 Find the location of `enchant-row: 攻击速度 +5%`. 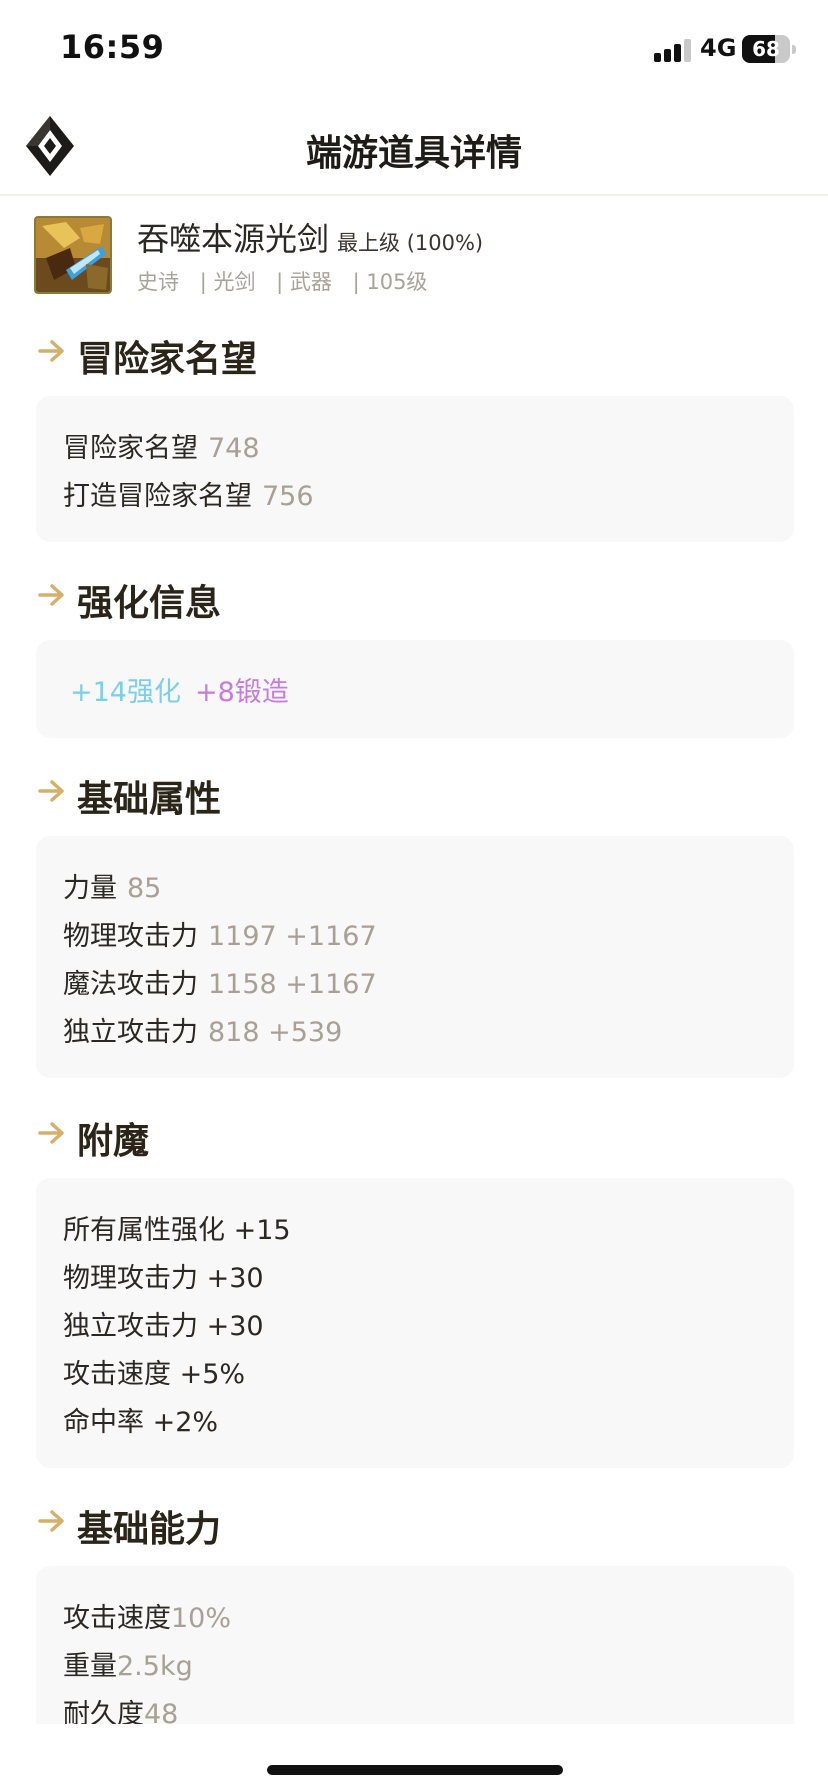

enchant-row: 攻击速度 +5% is located at coordinates (154, 1374).